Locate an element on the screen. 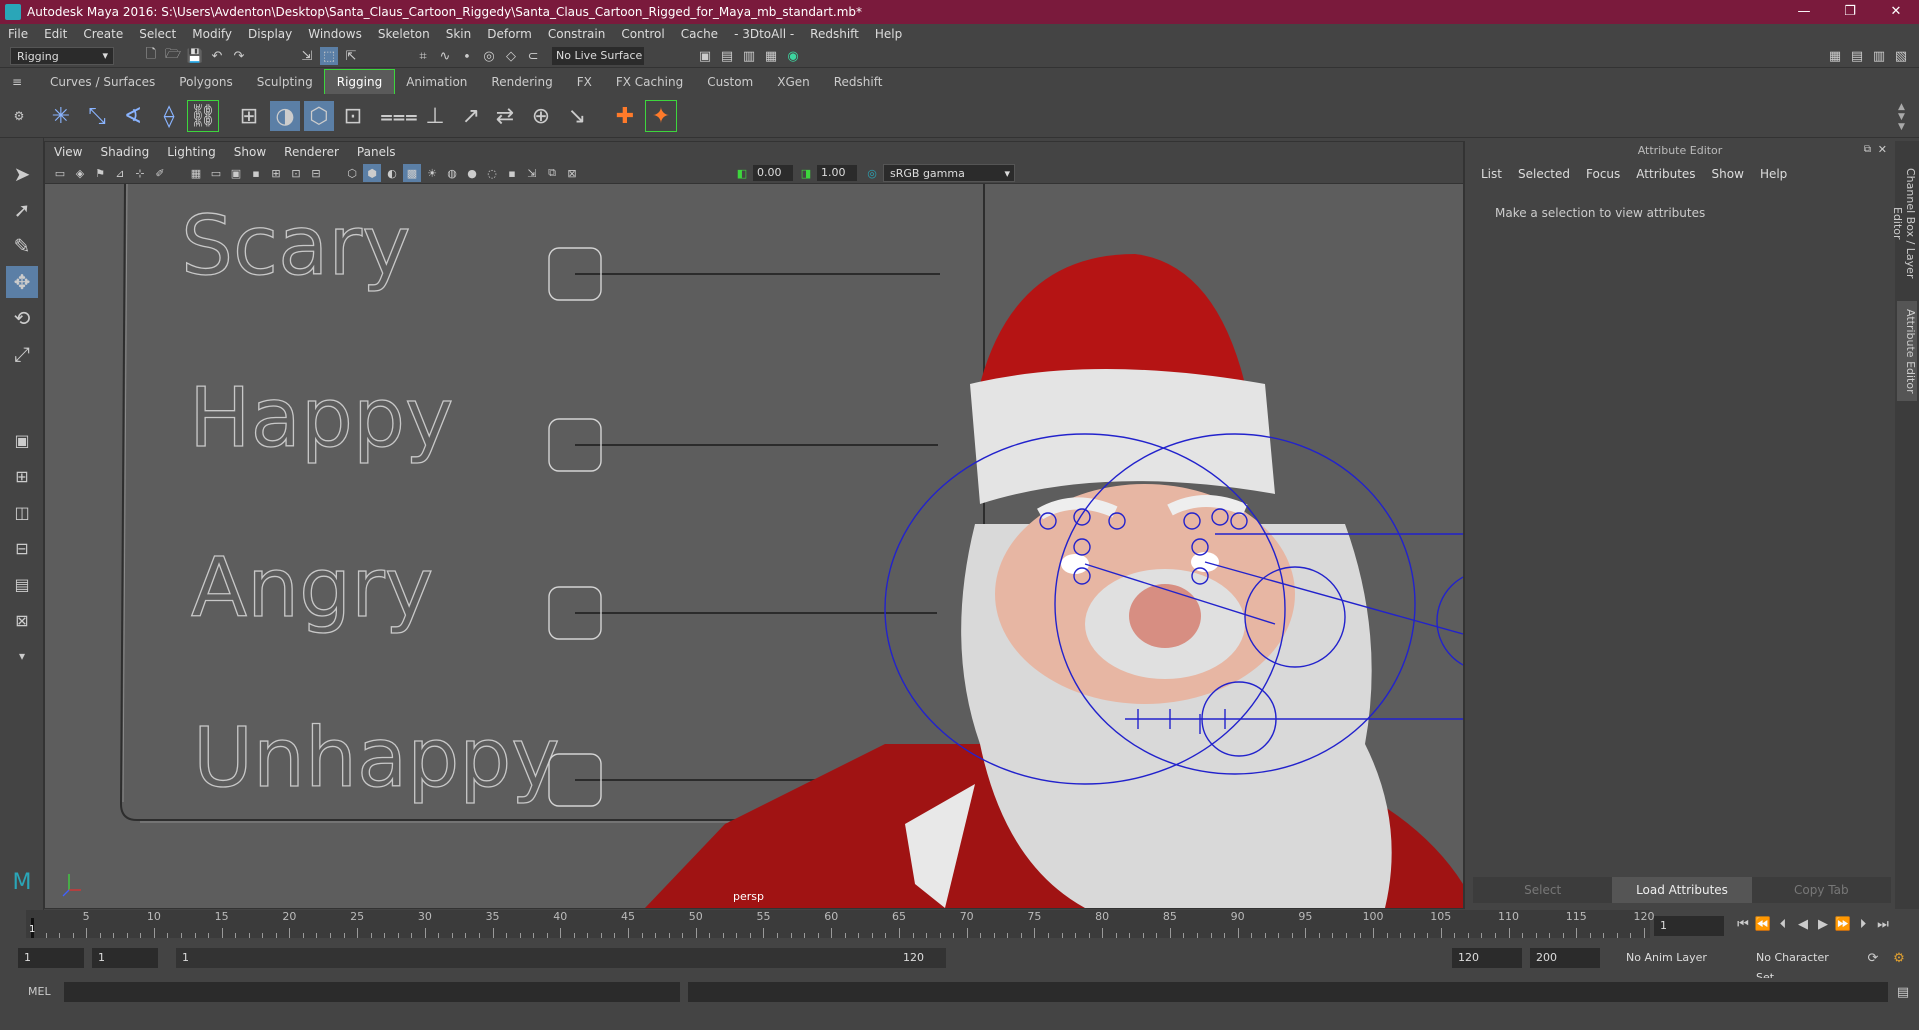 The height and width of the screenshot is (1030, 1919). smooth-bind-icon: ◑ is located at coordinates (285, 116).